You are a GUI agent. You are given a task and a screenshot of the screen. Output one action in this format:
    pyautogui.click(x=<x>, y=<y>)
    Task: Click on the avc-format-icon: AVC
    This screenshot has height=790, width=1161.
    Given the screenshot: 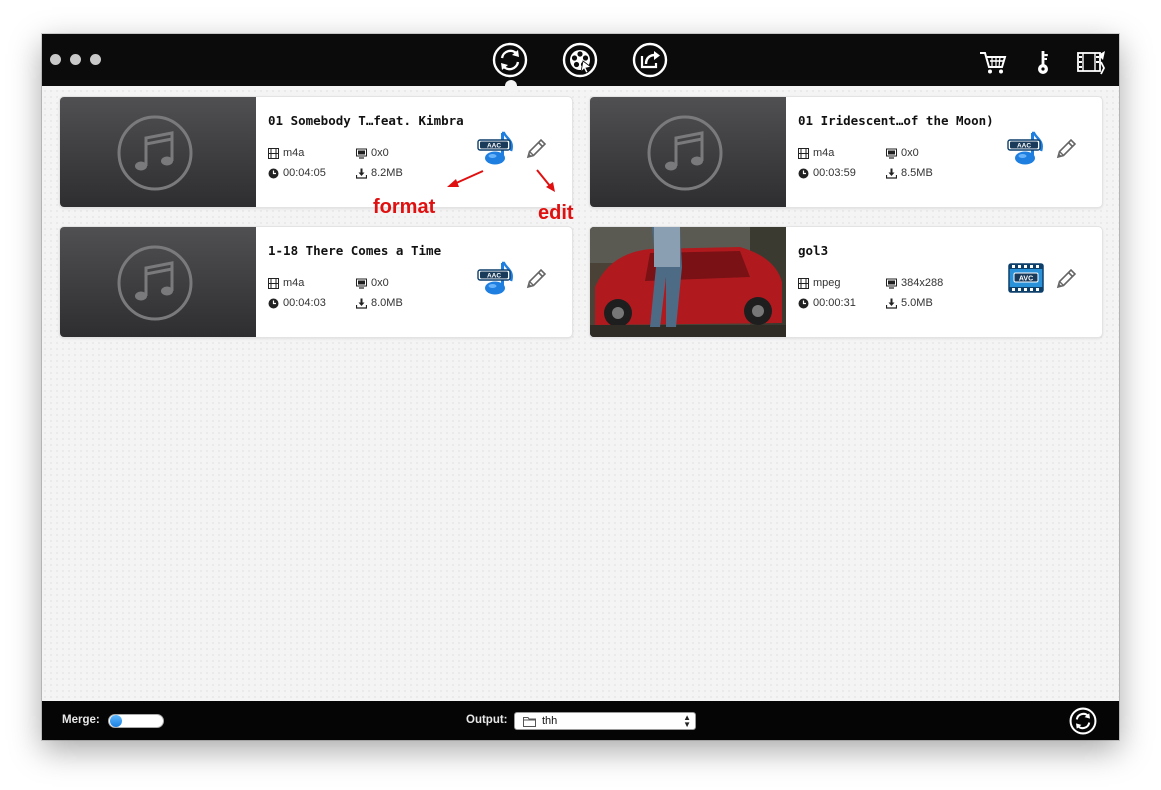 What is the action you would take?
    pyautogui.click(x=1026, y=278)
    